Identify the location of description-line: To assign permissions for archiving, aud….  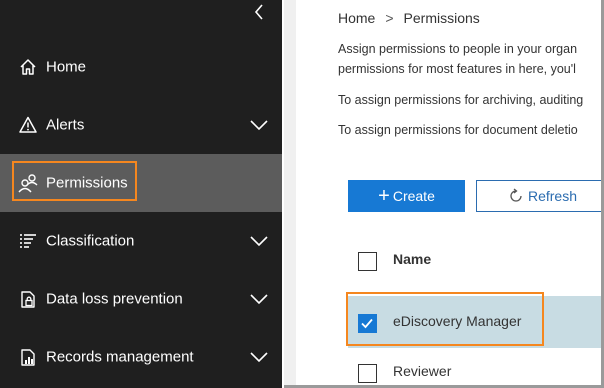
(461, 100).